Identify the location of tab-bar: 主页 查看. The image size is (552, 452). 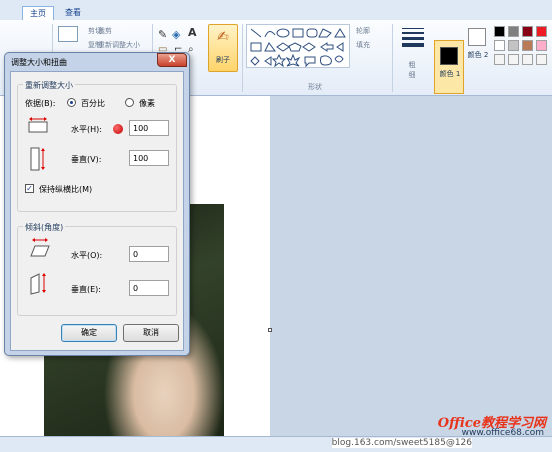
(276, 13).